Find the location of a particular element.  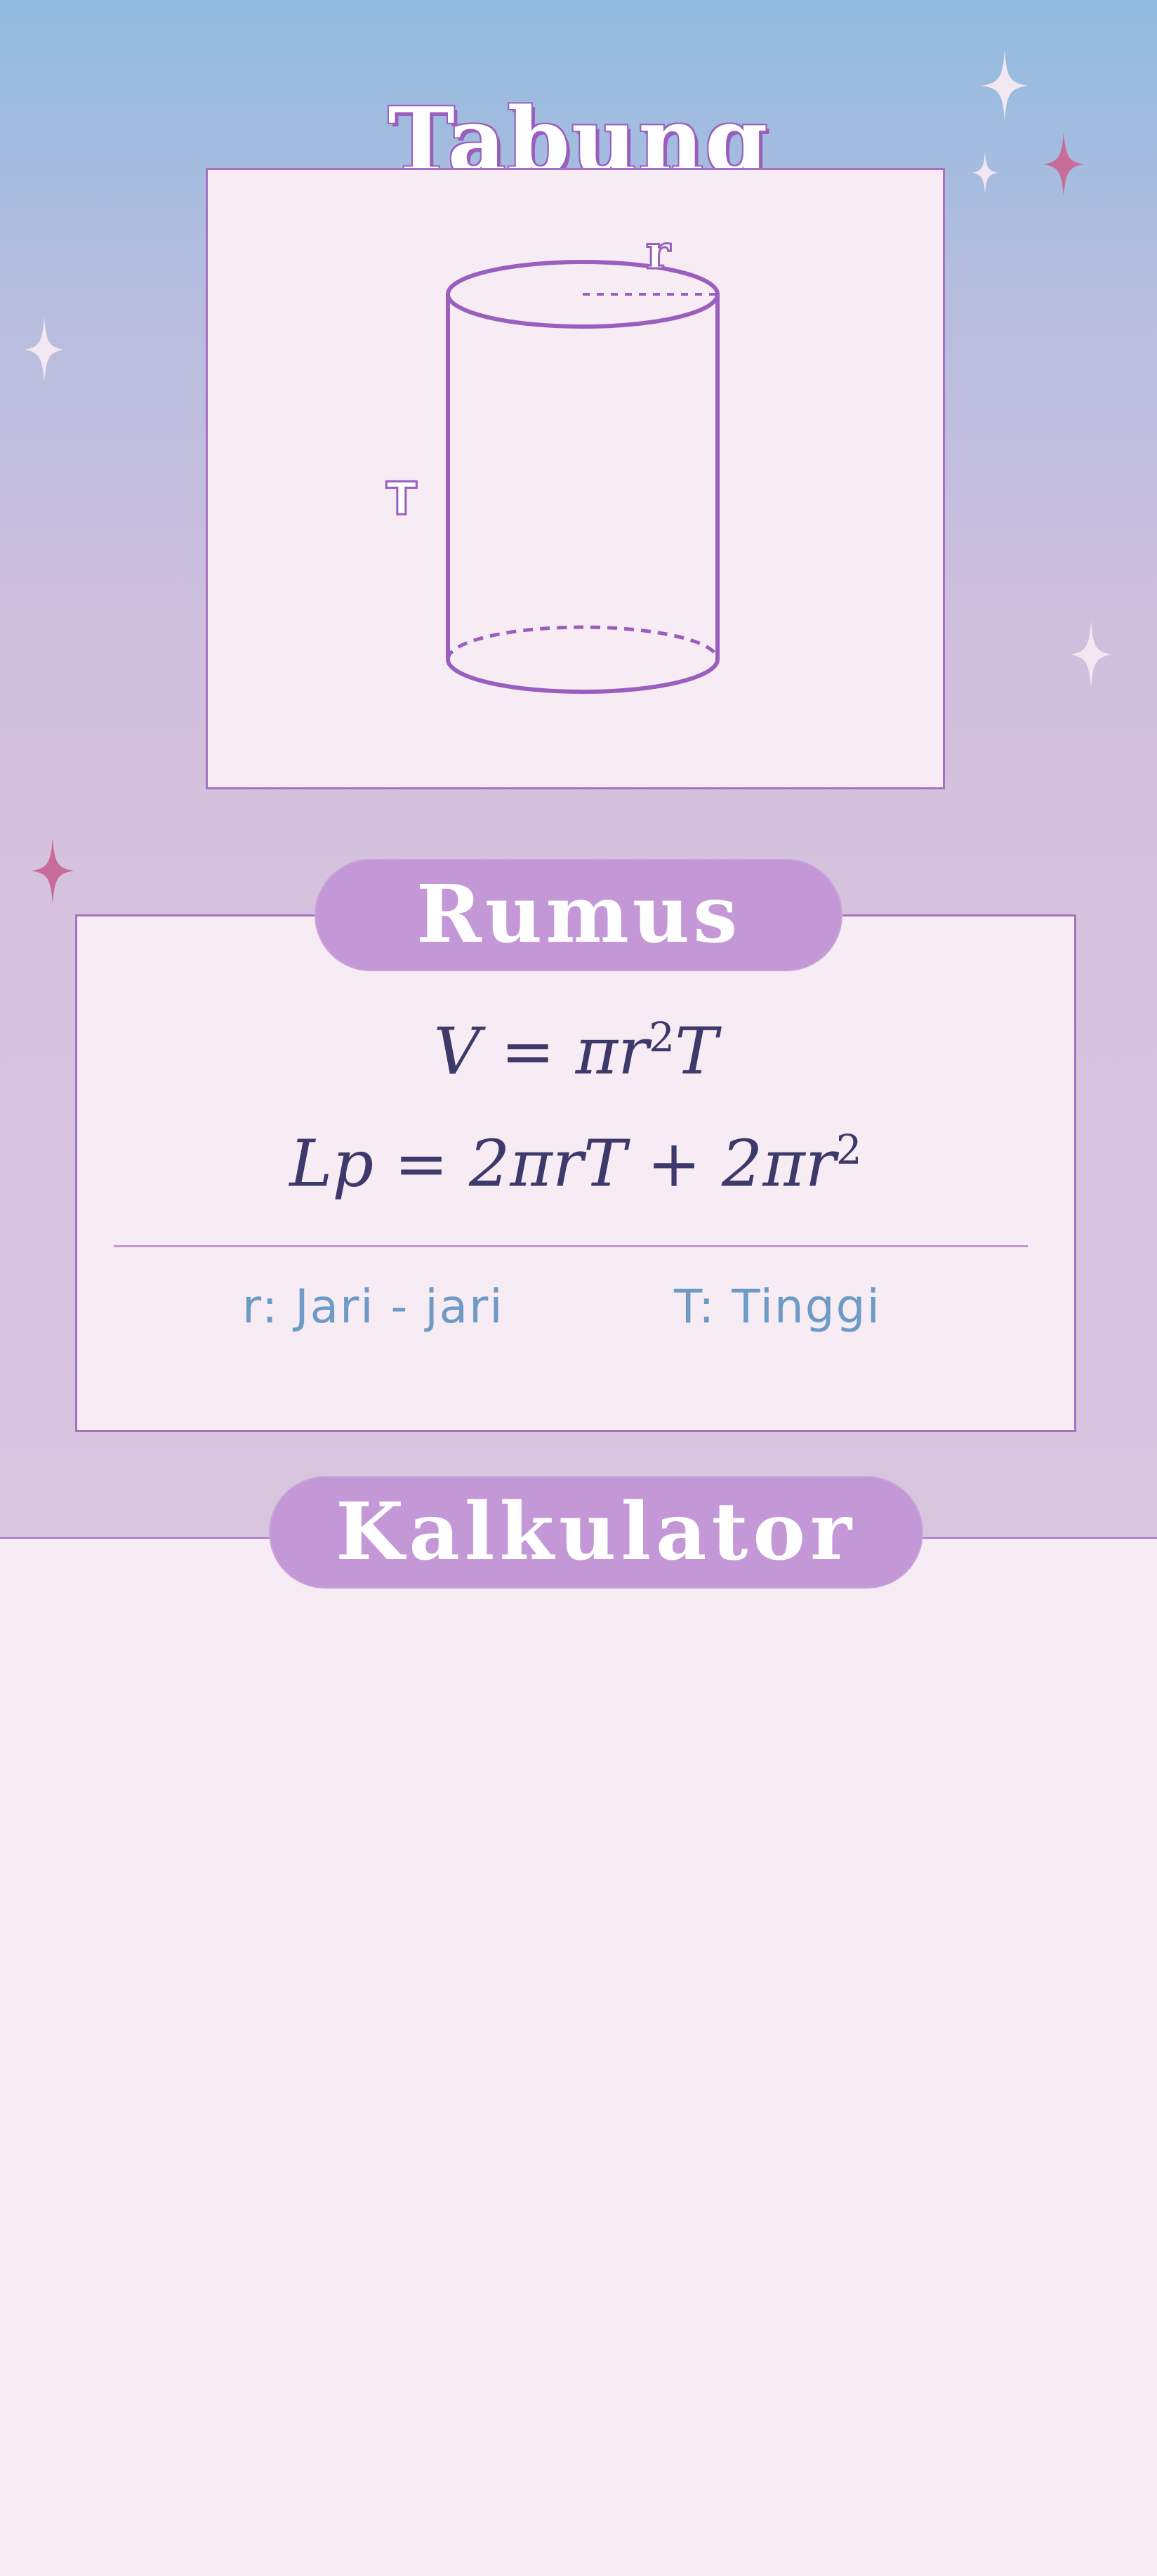

volume-formula: V = πr2T is located at coordinates (575, 1051).